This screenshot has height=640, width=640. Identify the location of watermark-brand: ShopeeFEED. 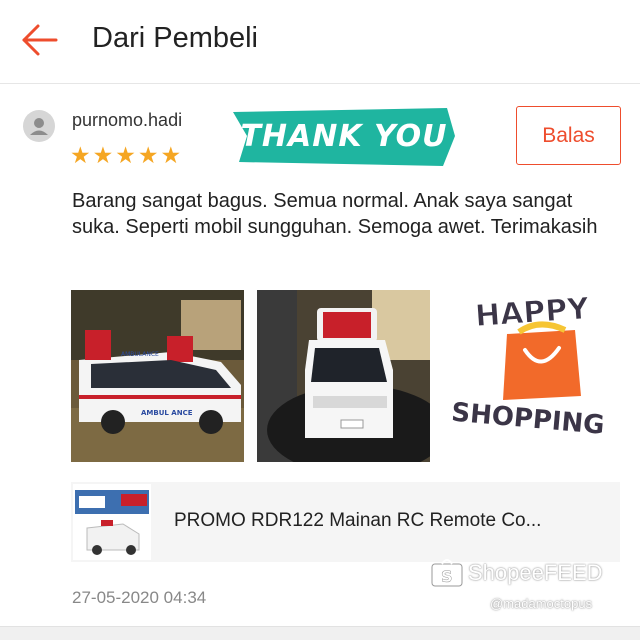
(535, 572).